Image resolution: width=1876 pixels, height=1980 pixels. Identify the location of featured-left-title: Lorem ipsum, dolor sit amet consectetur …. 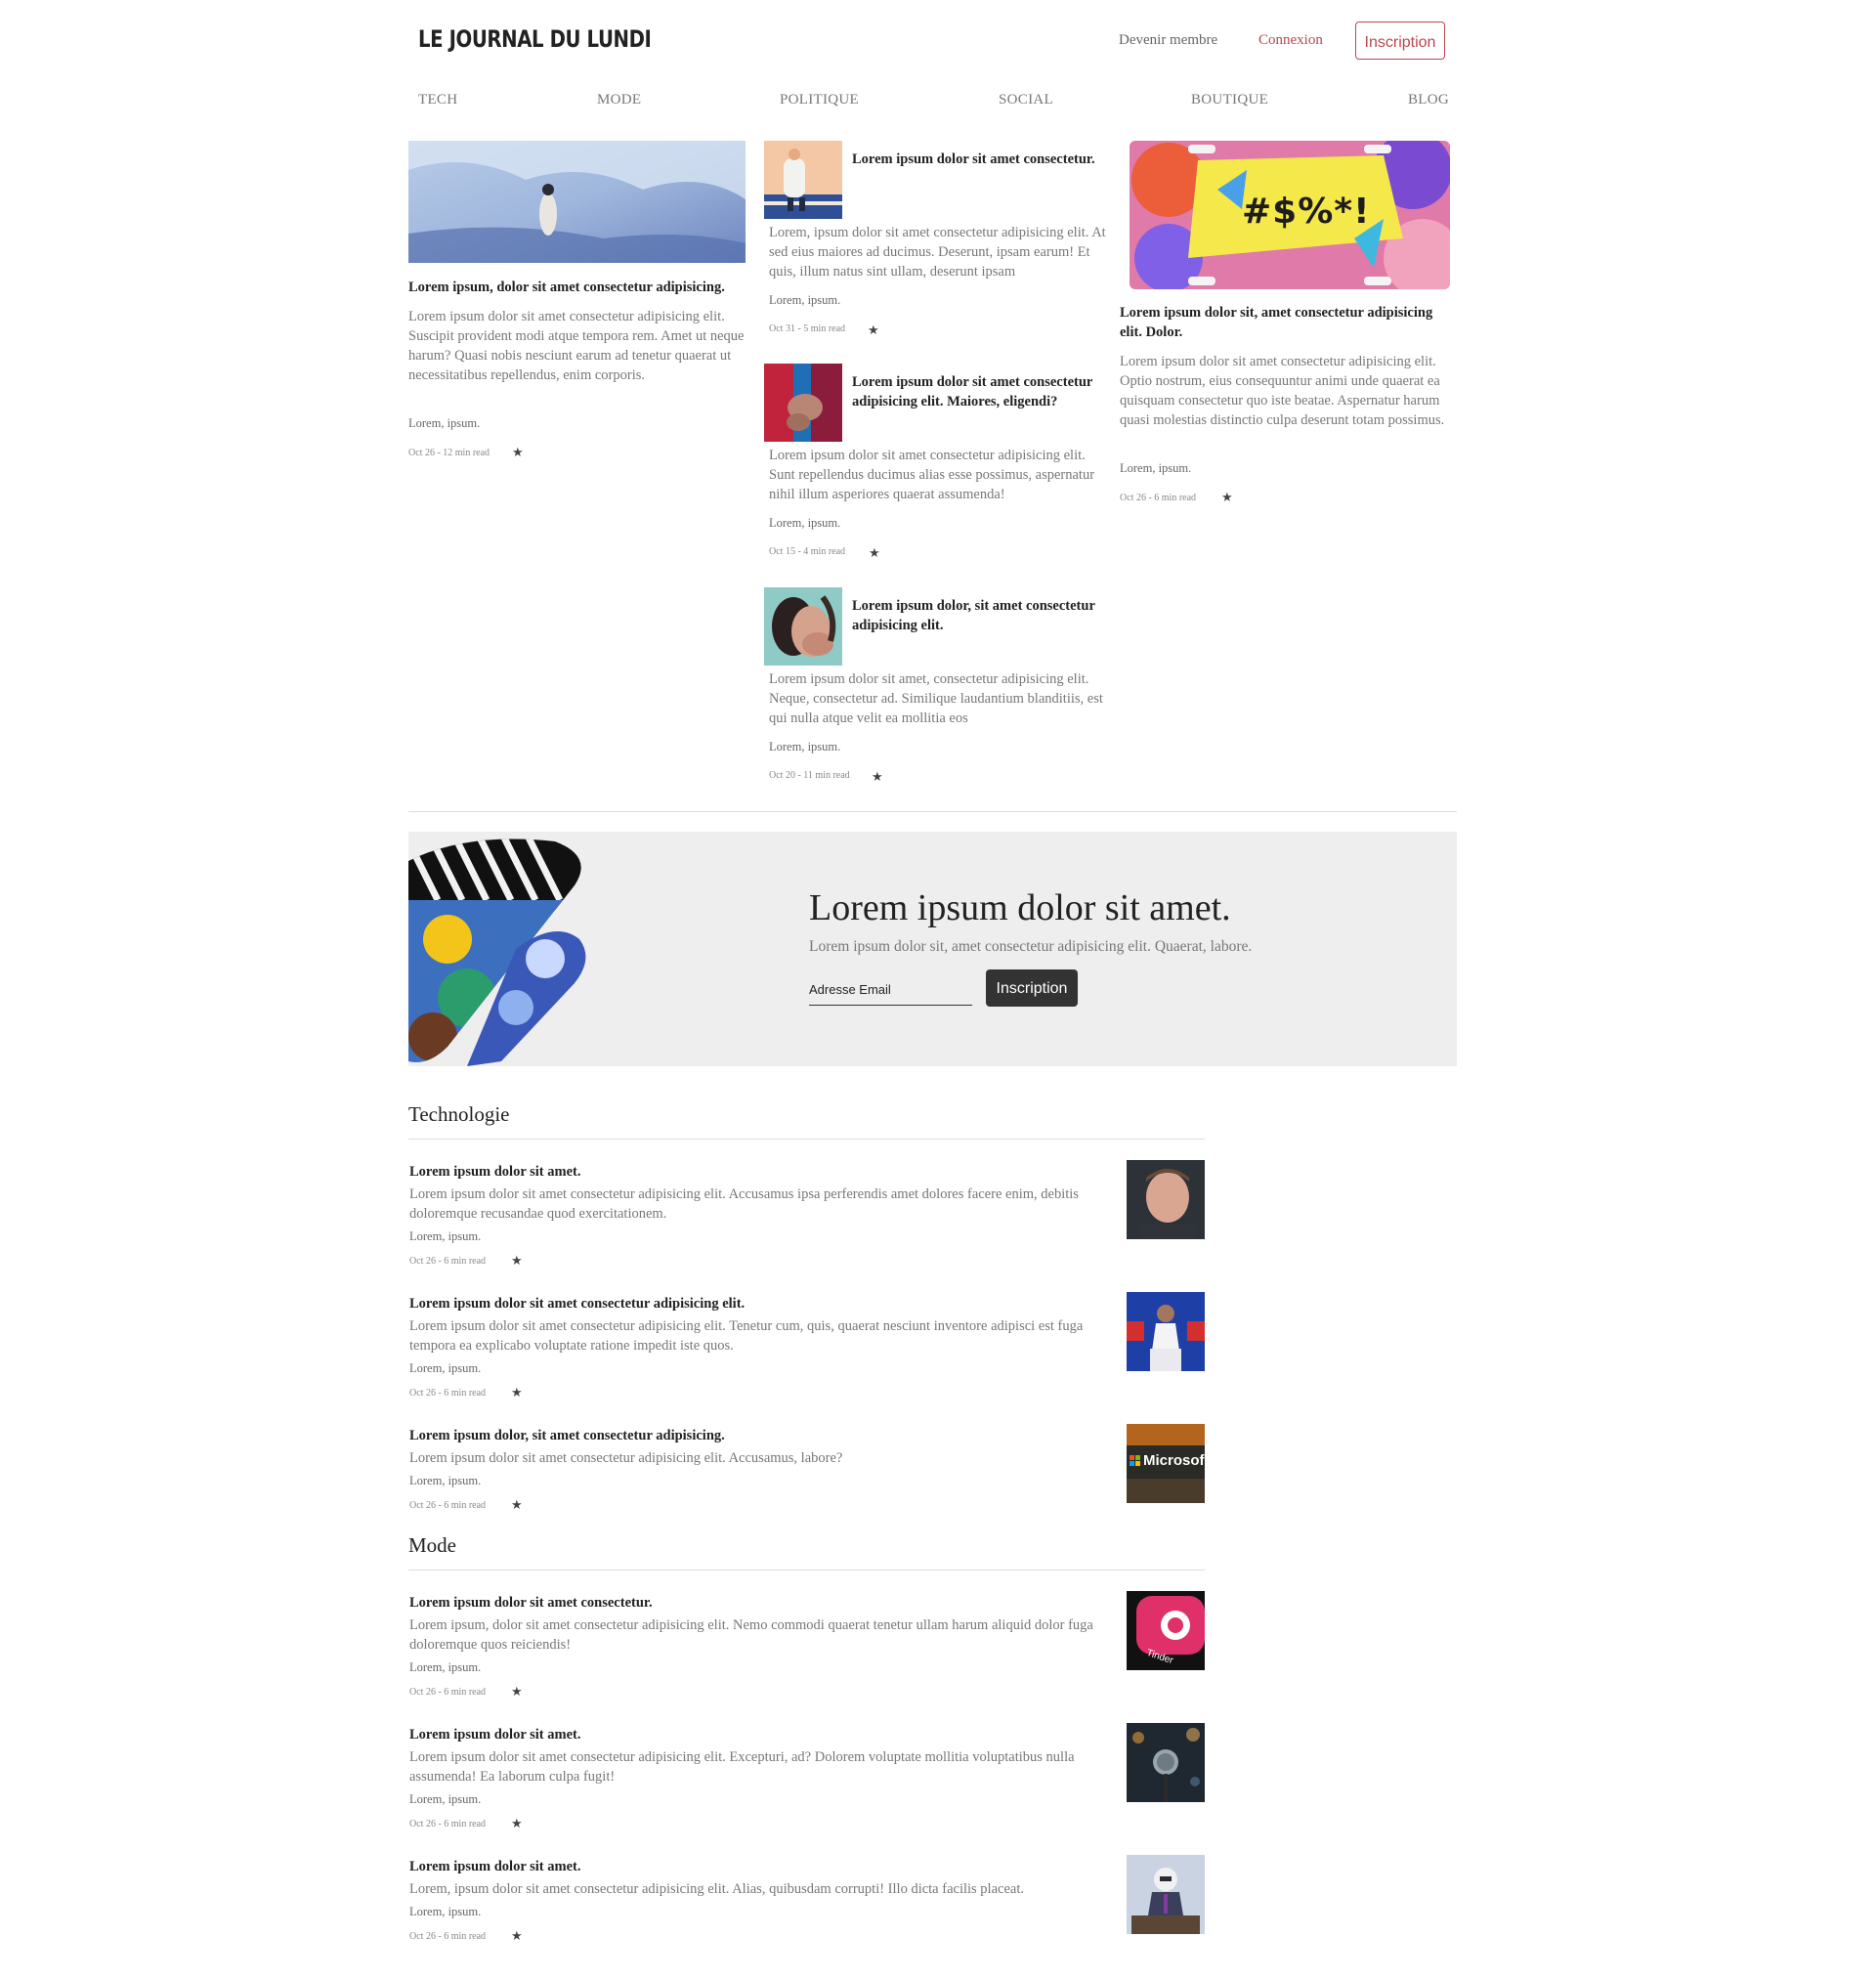
(577, 288).